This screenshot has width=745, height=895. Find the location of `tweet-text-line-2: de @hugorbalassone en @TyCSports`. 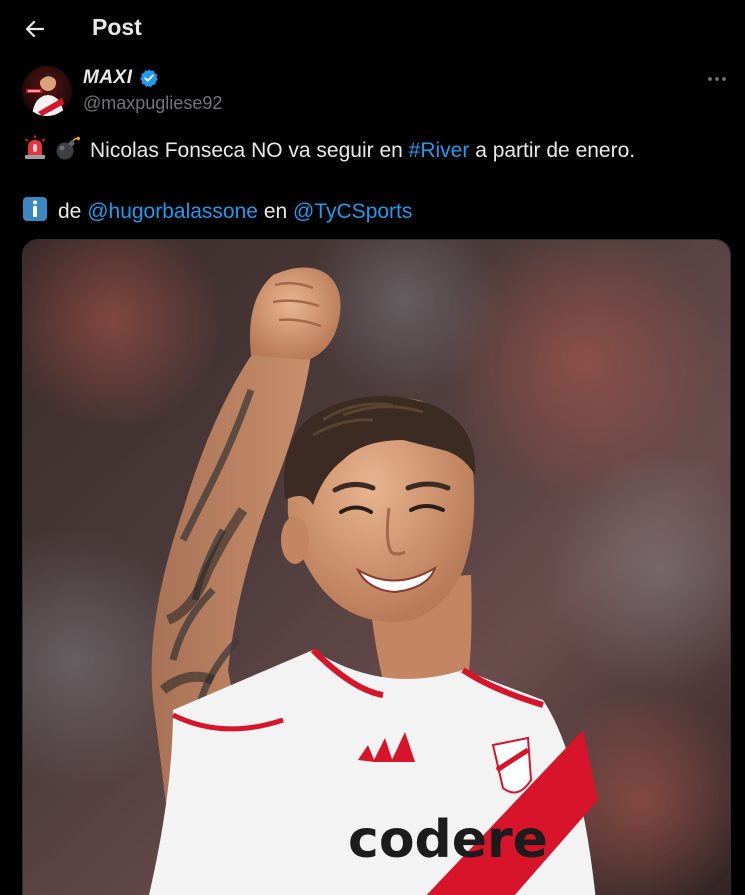

tweet-text-line-2: de @hugorbalassone en @TyCSports is located at coordinates (217, 212).